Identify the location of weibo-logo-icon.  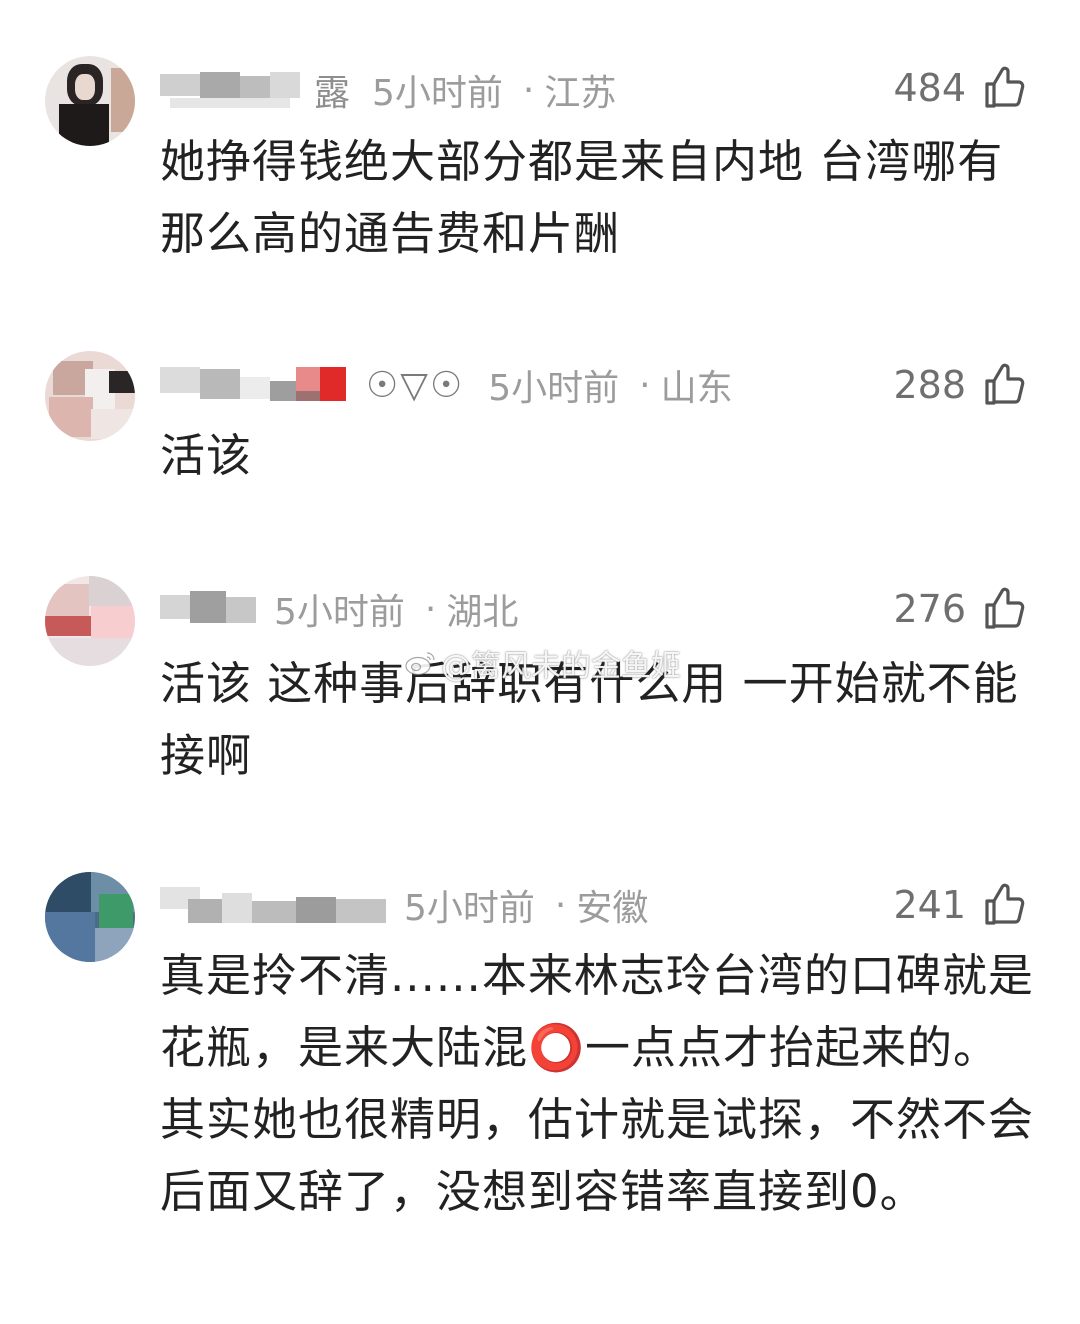
(420, 664).